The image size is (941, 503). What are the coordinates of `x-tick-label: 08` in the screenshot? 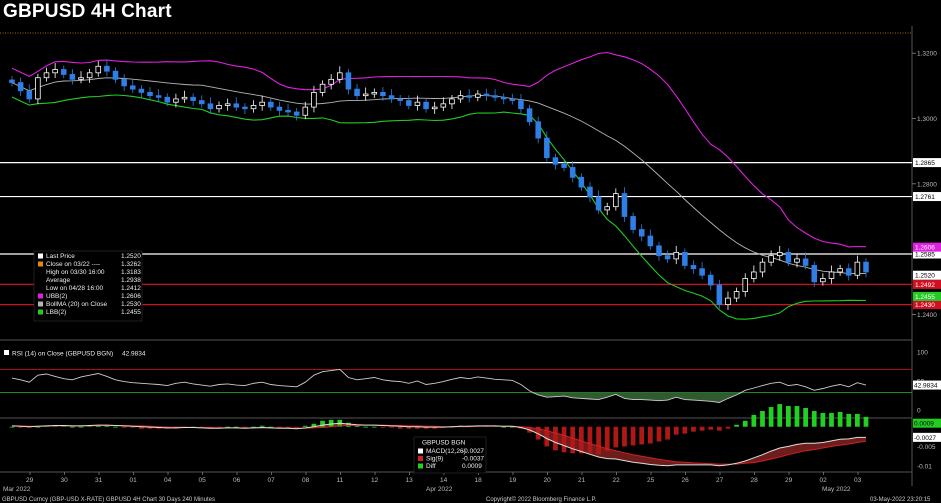 It's located at (306, 480).